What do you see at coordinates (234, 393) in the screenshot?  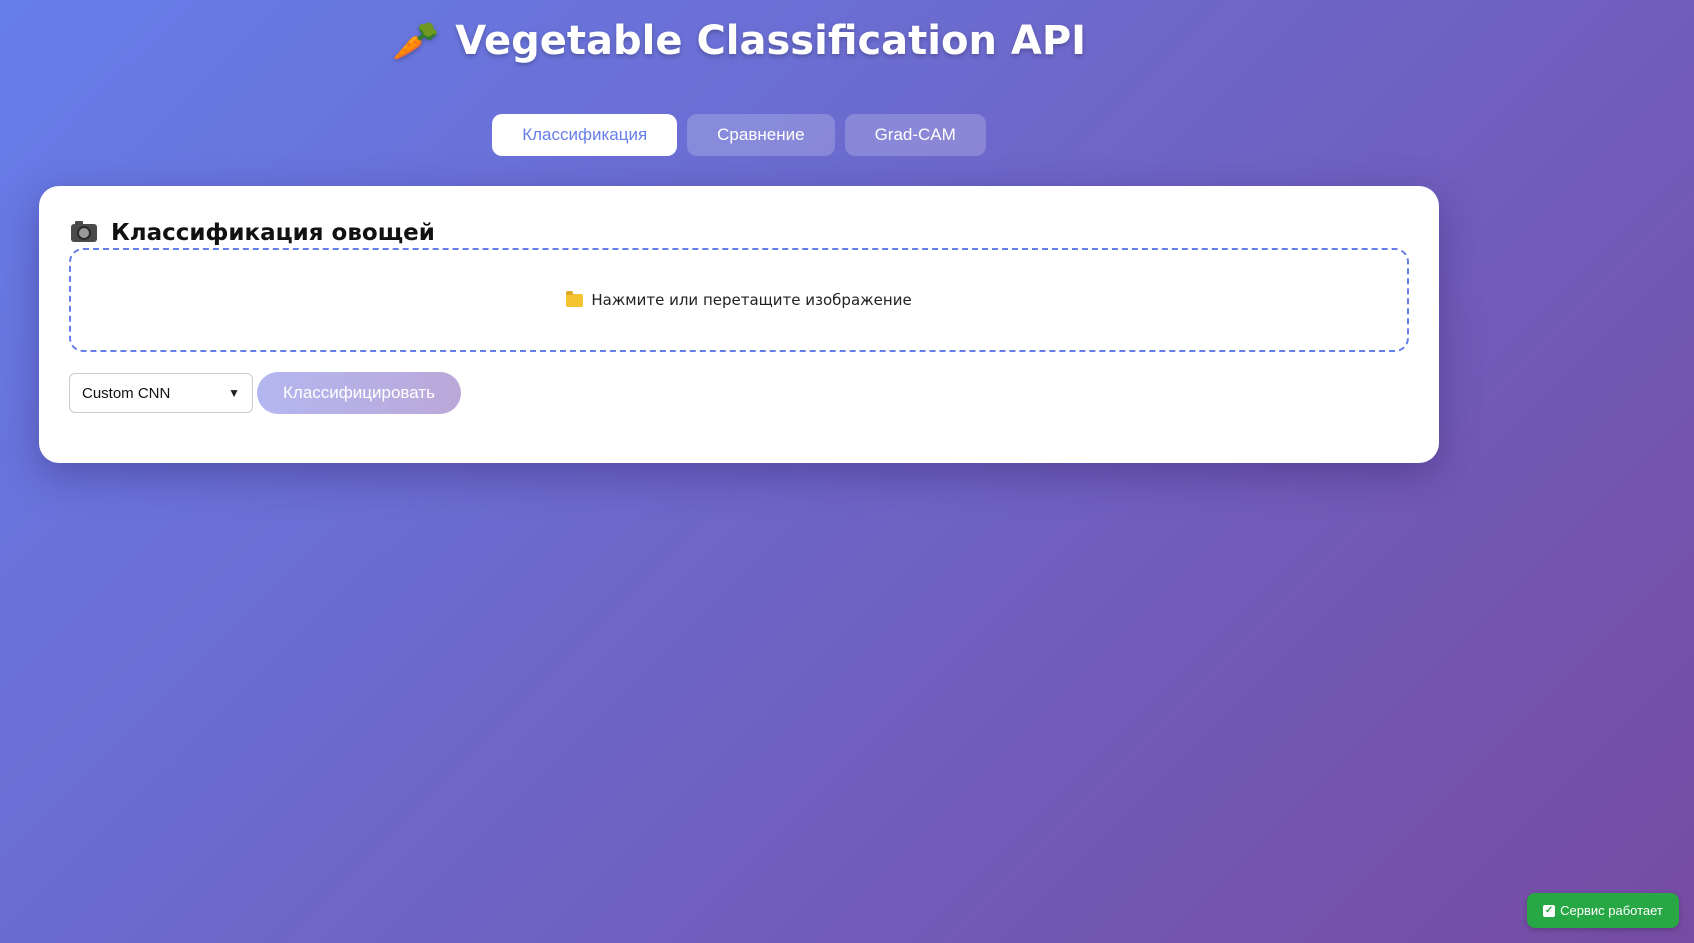 I see `chevron-down-icon: ▼` at bounding box center [234, 393].